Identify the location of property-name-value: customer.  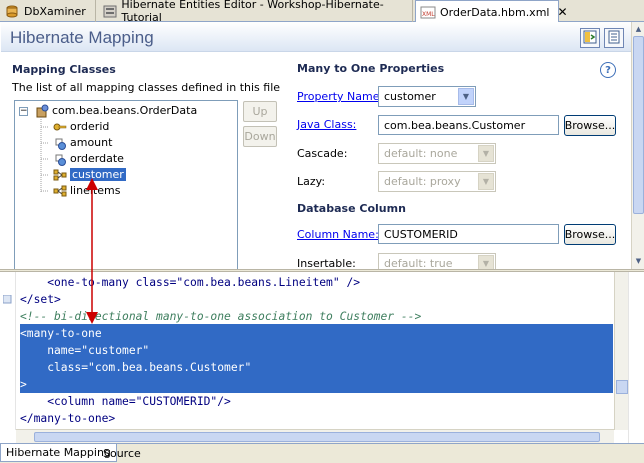
(410, 96).